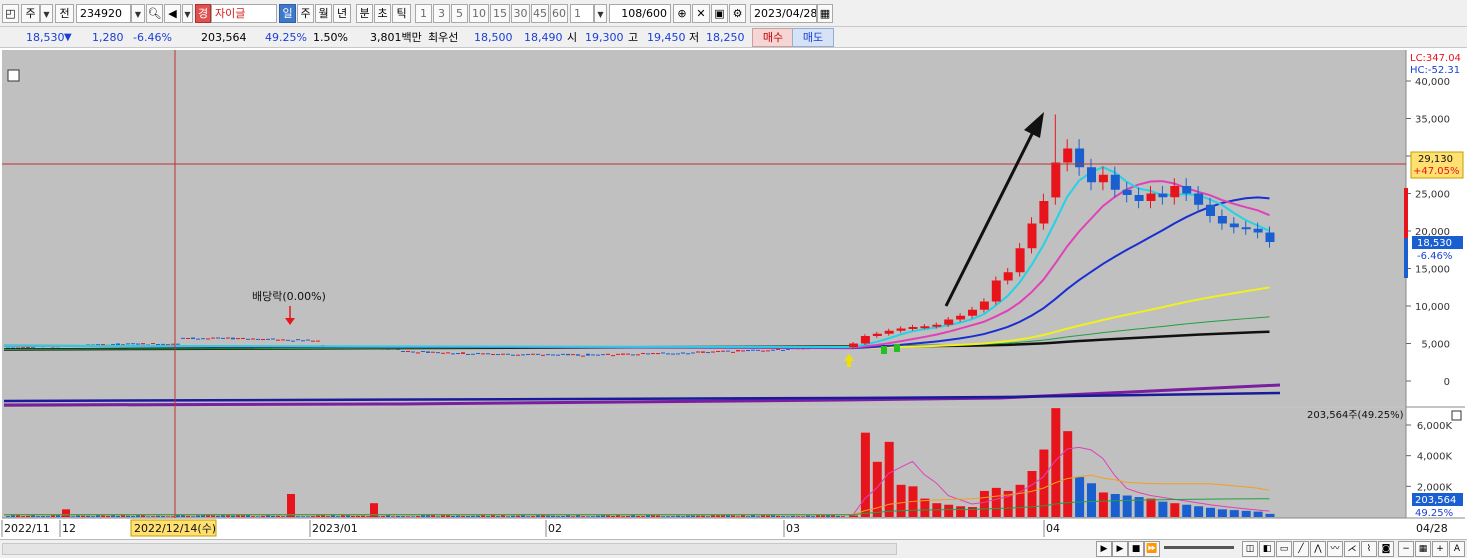  Describe the element at coordinates (441, 13) in the screenshot. I see `interval-3: 3` at that location.